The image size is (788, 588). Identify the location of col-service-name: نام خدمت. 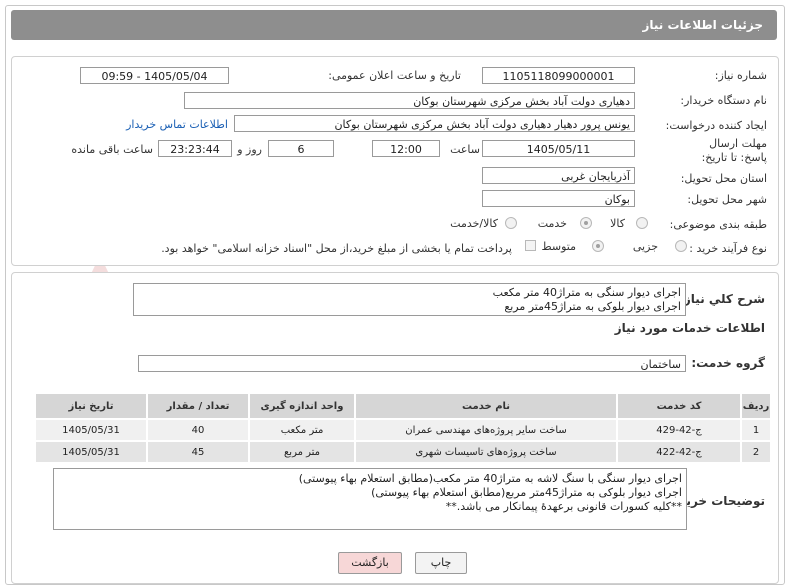
(486, 406).